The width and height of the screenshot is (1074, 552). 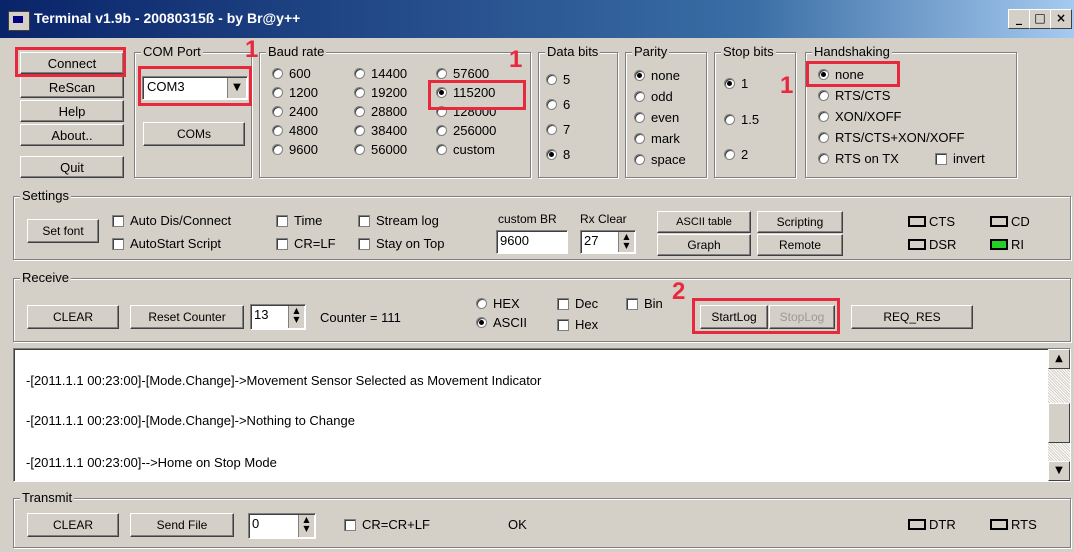 I want to click on scroll-down-icon: ▼, so click(x=1059, y=471).